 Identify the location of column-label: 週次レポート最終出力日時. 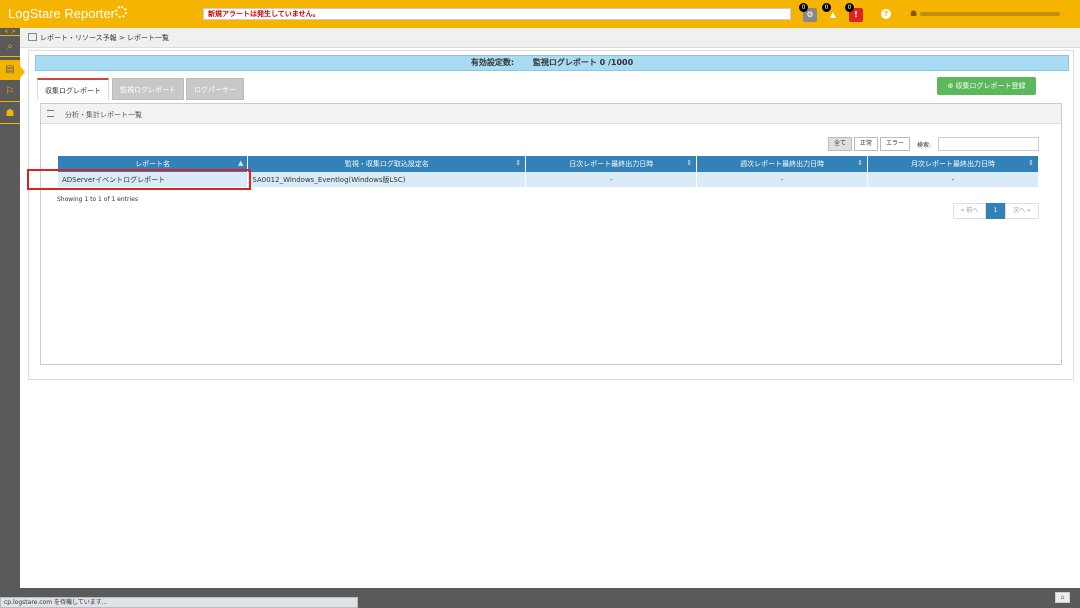
(782, 164).